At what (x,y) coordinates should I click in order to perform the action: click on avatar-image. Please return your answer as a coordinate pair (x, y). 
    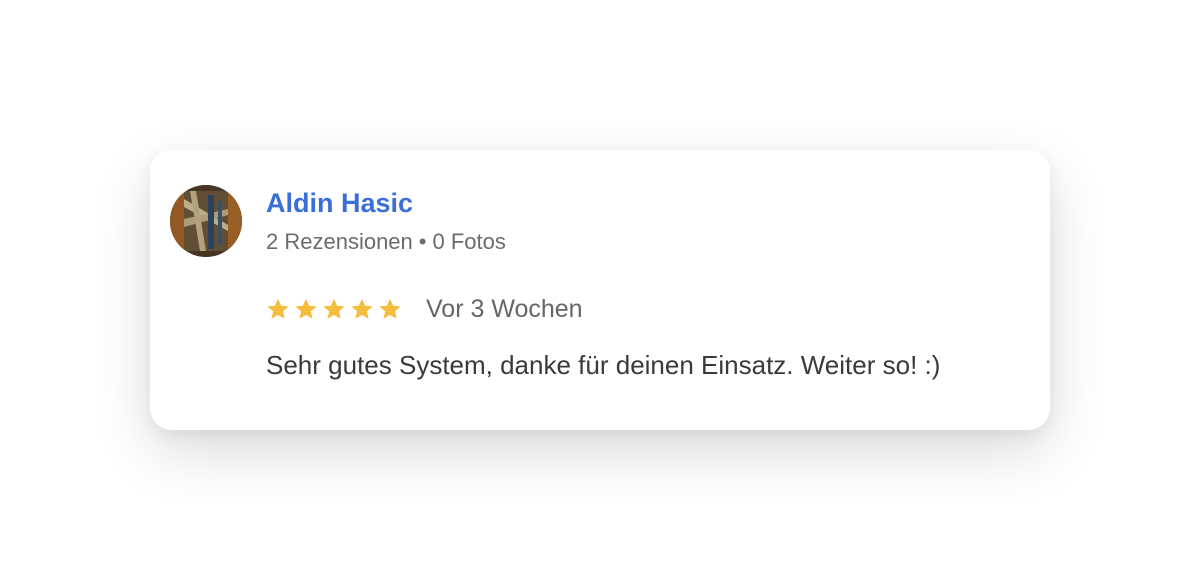
    Looking at the image, I should click on (206, 221).